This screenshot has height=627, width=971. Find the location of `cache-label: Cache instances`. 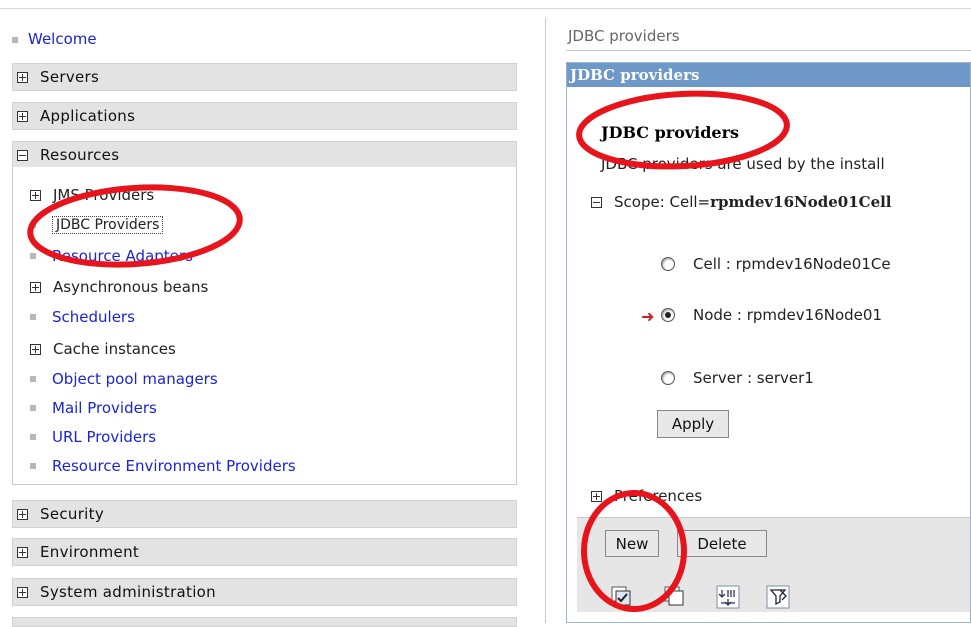

cache-label: Cache instances is located at coordinates (114, 349).